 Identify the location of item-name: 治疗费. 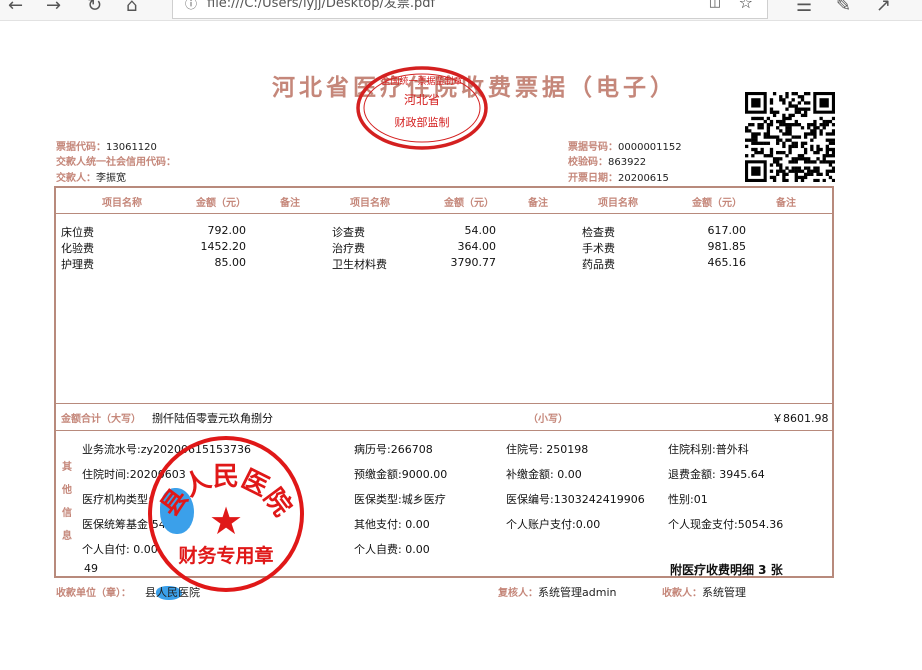
(348, 248).